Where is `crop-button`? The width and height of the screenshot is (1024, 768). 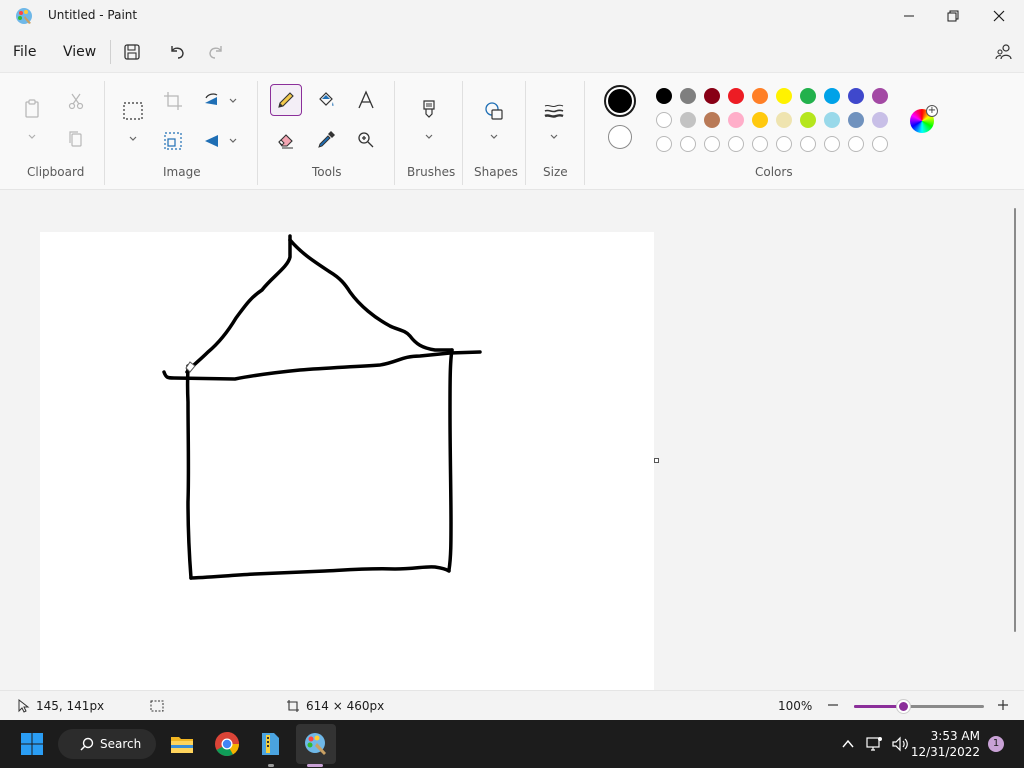
crop-button is located at coordinates (173, 101).